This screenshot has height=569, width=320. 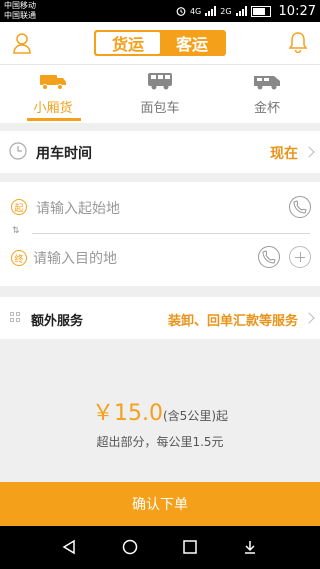 I want to click on extra-services-row: 额外服务 装卸、回单汇款等服务, so click(x=160, y=318).